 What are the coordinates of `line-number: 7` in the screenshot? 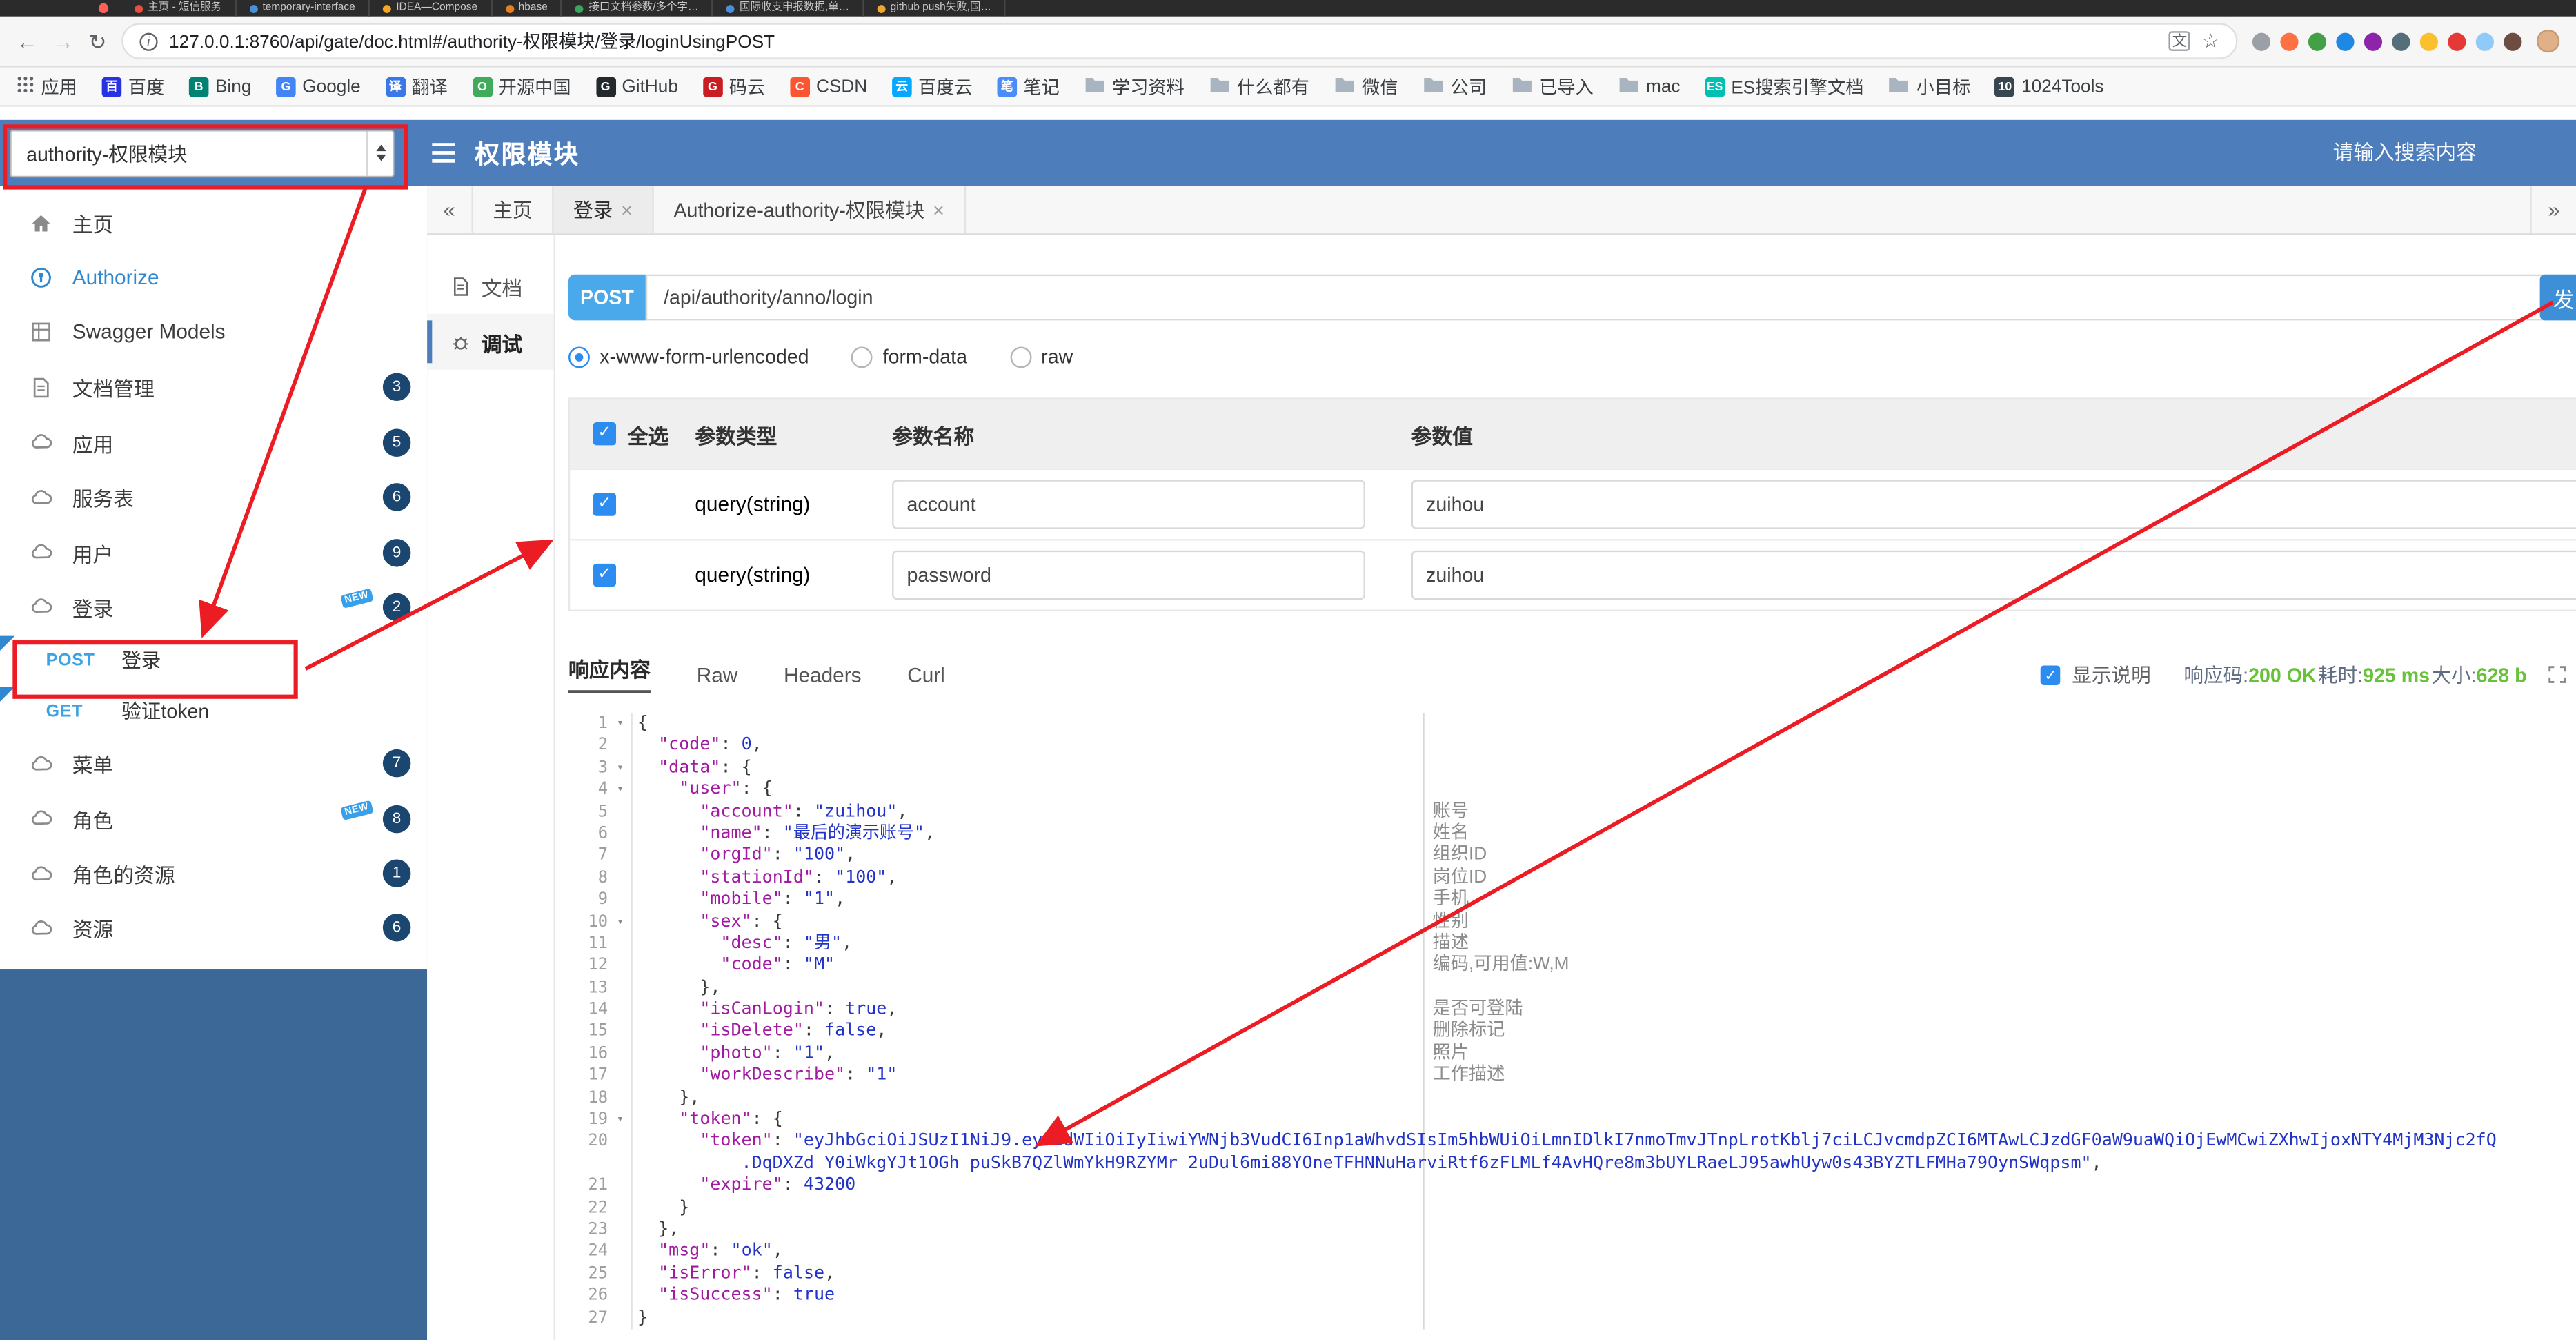 It's located at (589, 856).